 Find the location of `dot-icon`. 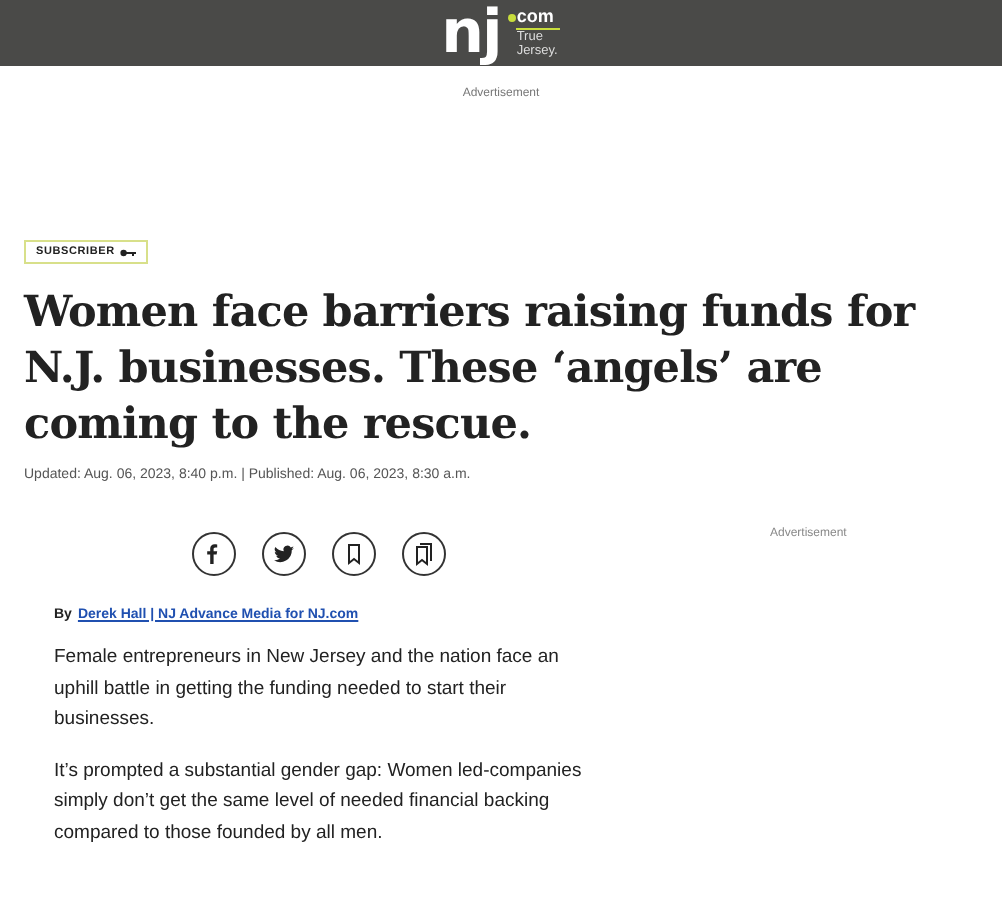

dot-icon is located at coordinates (511, 17).